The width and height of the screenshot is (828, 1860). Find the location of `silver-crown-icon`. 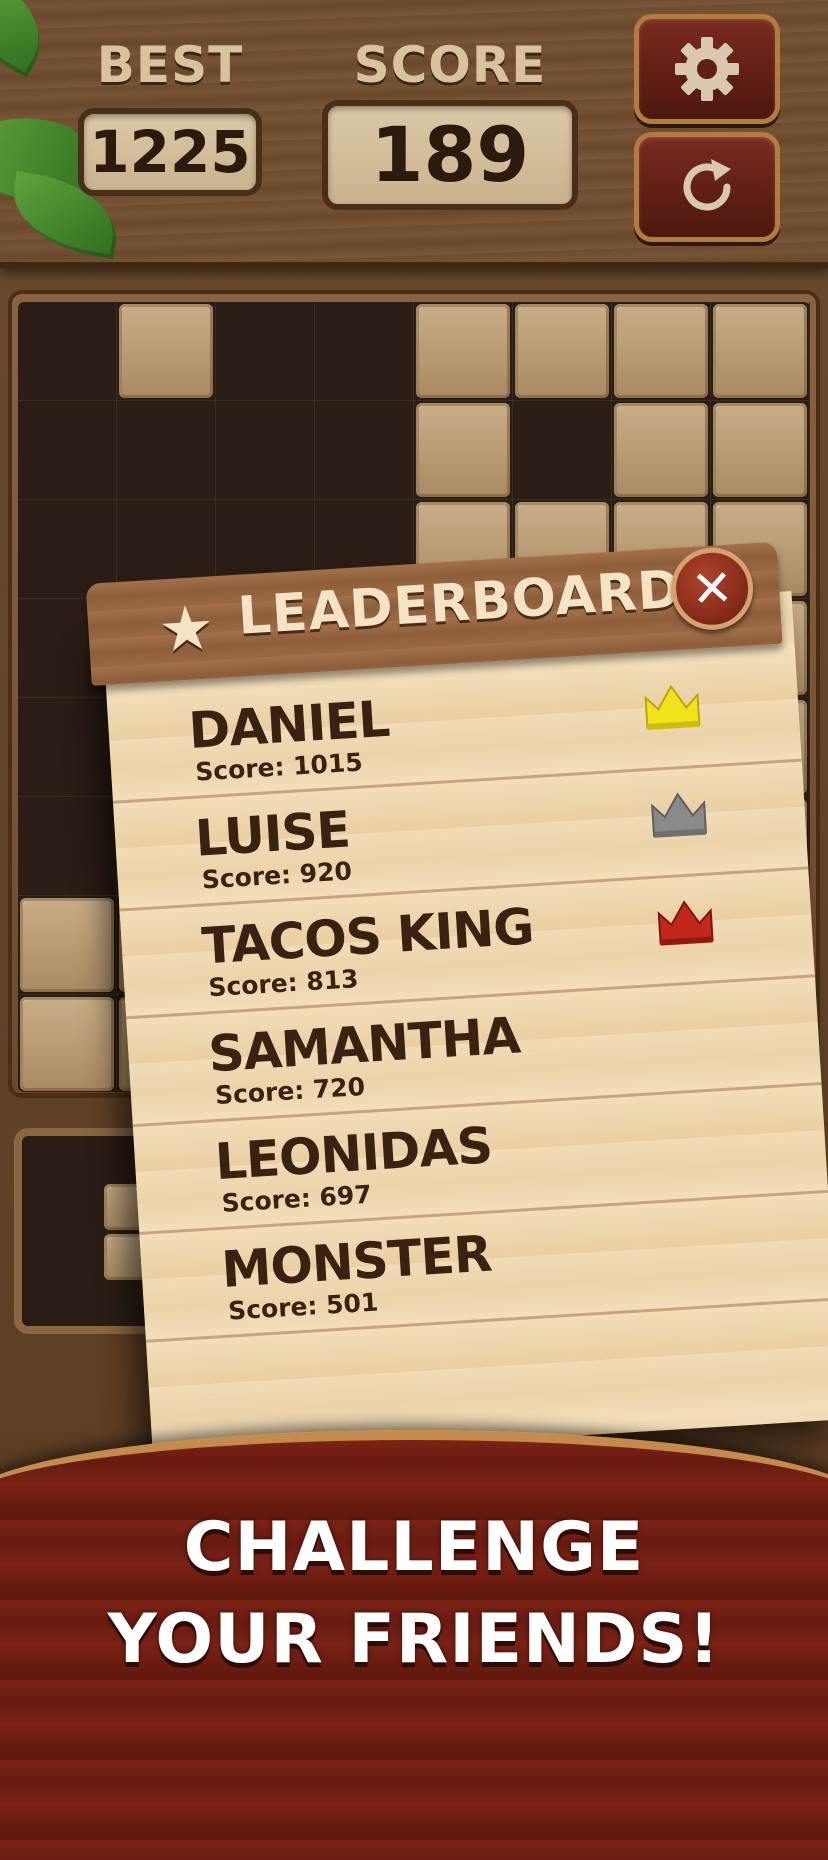

silver-crown-icon is located at coordinates (679, 815).